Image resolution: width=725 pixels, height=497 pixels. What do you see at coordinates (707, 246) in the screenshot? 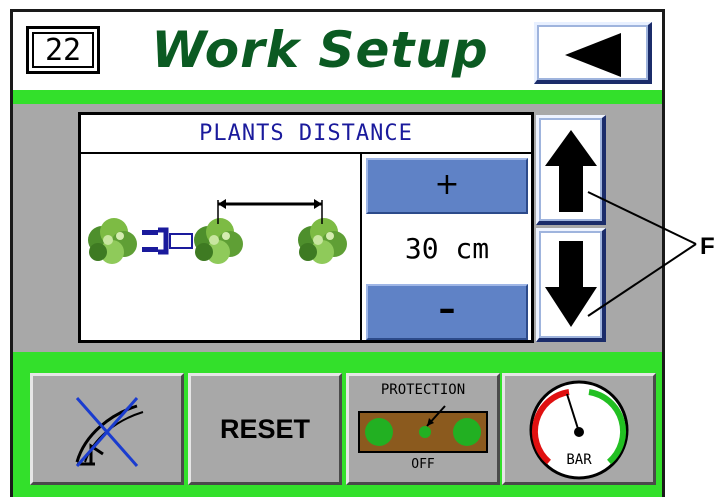
I see `callout-label: F` at bounding box center [707, 246].